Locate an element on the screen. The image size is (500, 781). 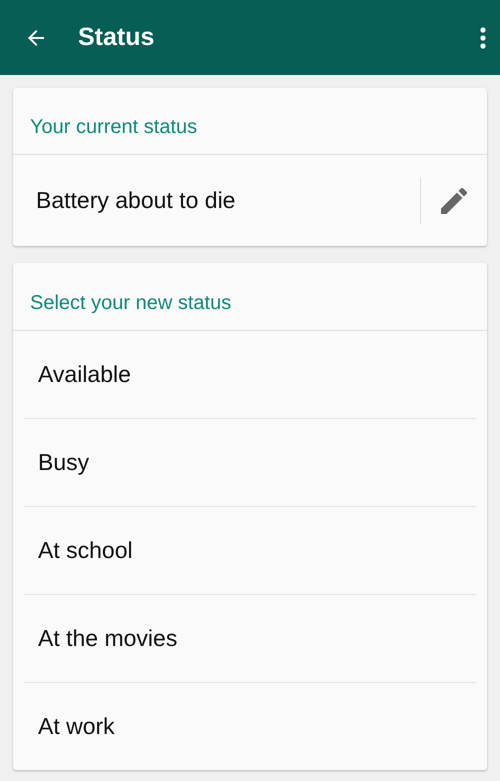
section-header: Your current status is located at coordinates (250, 121).